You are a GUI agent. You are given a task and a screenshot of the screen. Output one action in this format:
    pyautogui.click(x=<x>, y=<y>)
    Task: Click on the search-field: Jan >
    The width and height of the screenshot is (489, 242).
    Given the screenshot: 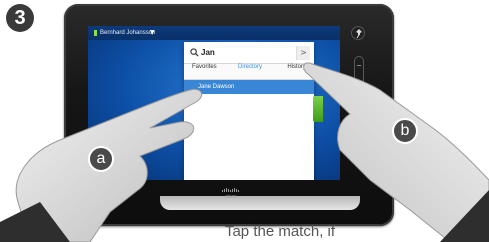 What is the action you would take?
    pyautogui.click(x=249, y=53)
    